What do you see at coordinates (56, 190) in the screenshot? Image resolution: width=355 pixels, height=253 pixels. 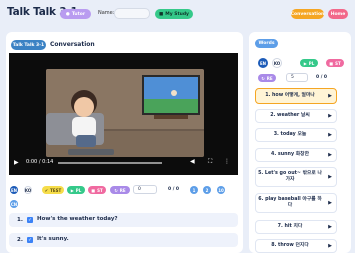 I see `test-label: TEST` at bounding box center [56, 190].